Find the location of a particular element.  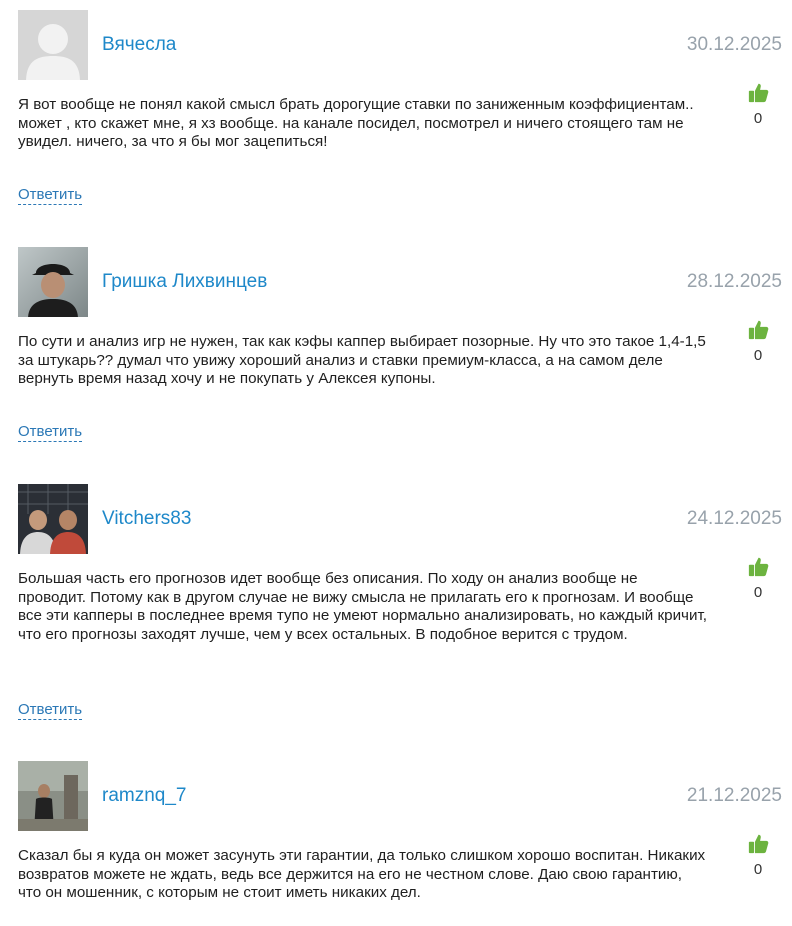

user-silhouette-icon is located at coordinates (53, 45).